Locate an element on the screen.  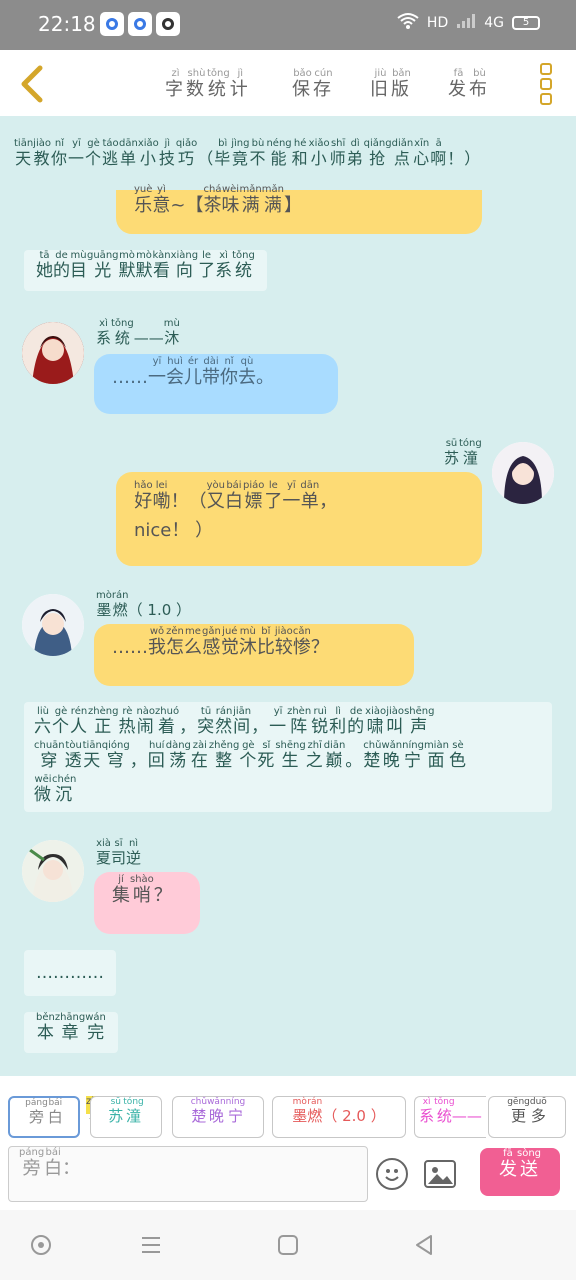
home-circle-icon is located at coordinates (41, 1245).